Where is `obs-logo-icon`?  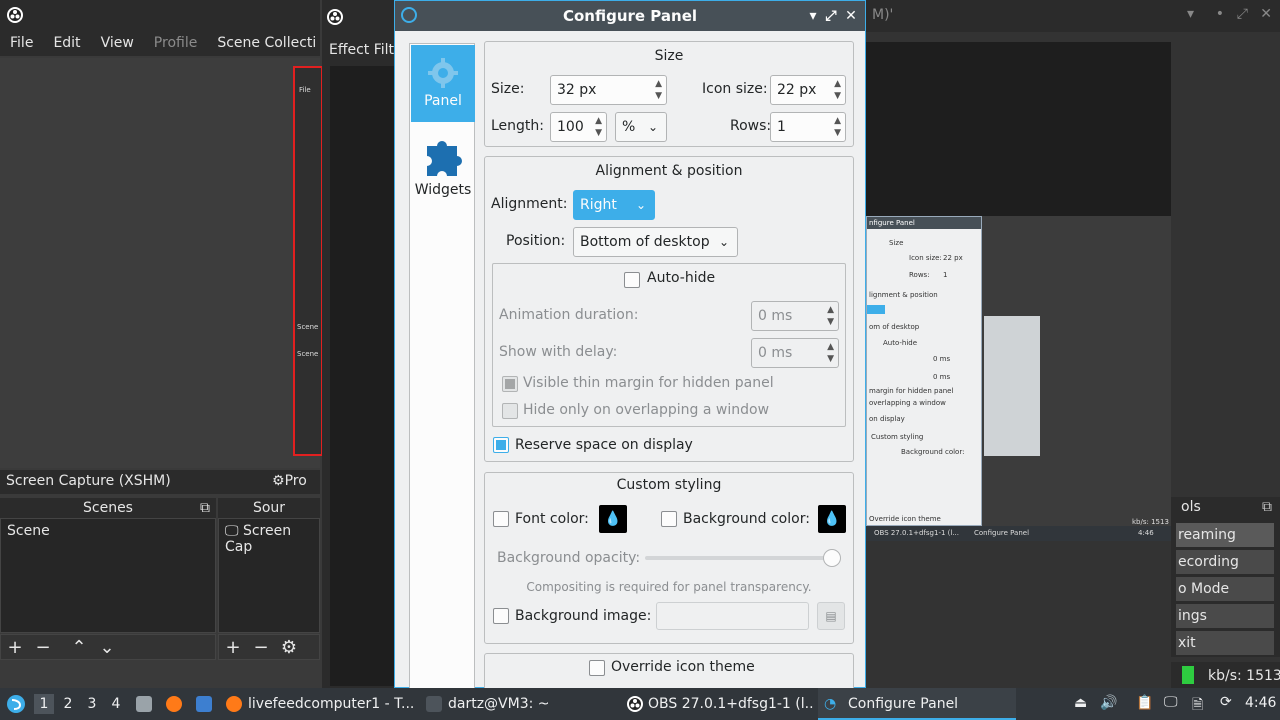
obs-logo-icon is located at coordinates (335, 17).